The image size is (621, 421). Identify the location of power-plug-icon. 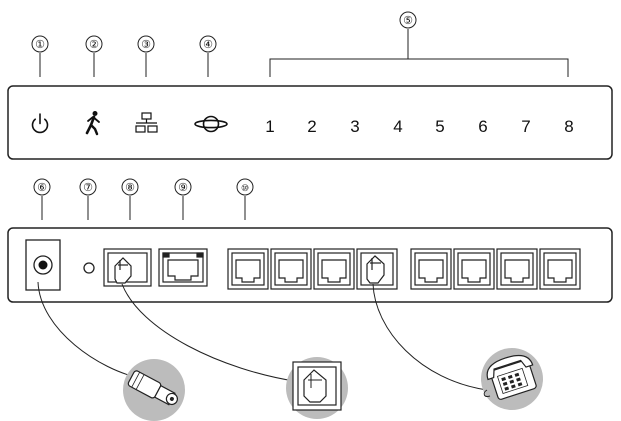
(154, 390).